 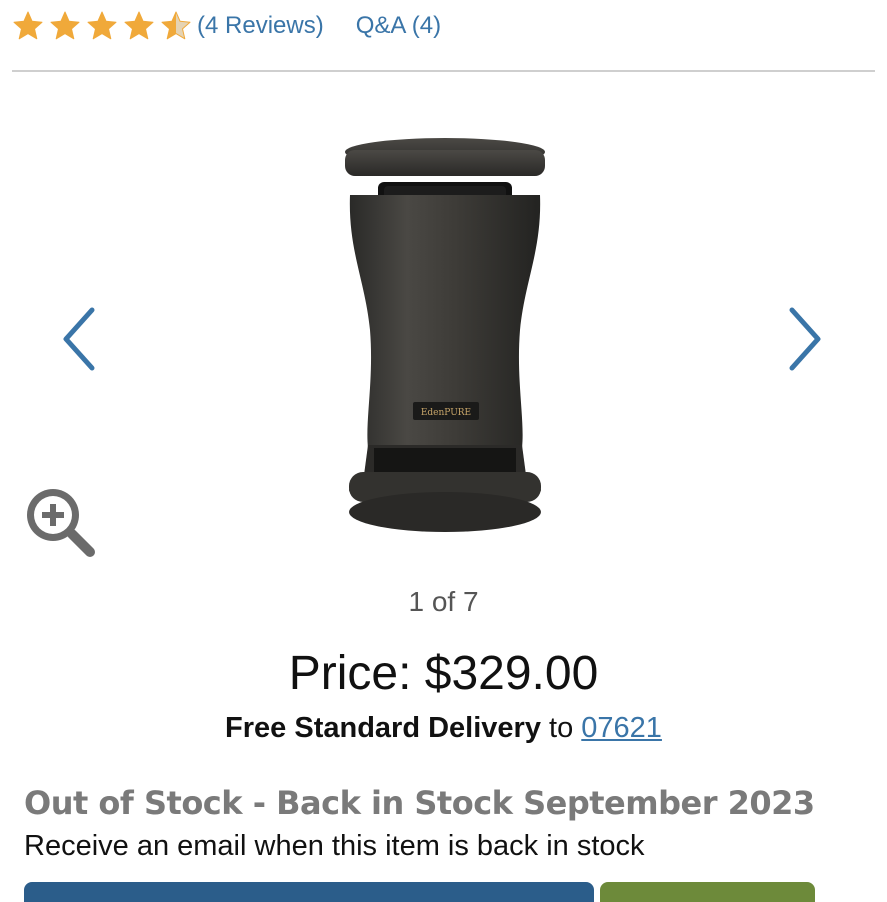 I want to click on space-heater-image: EdenPURE, so click(x=445, y=335).